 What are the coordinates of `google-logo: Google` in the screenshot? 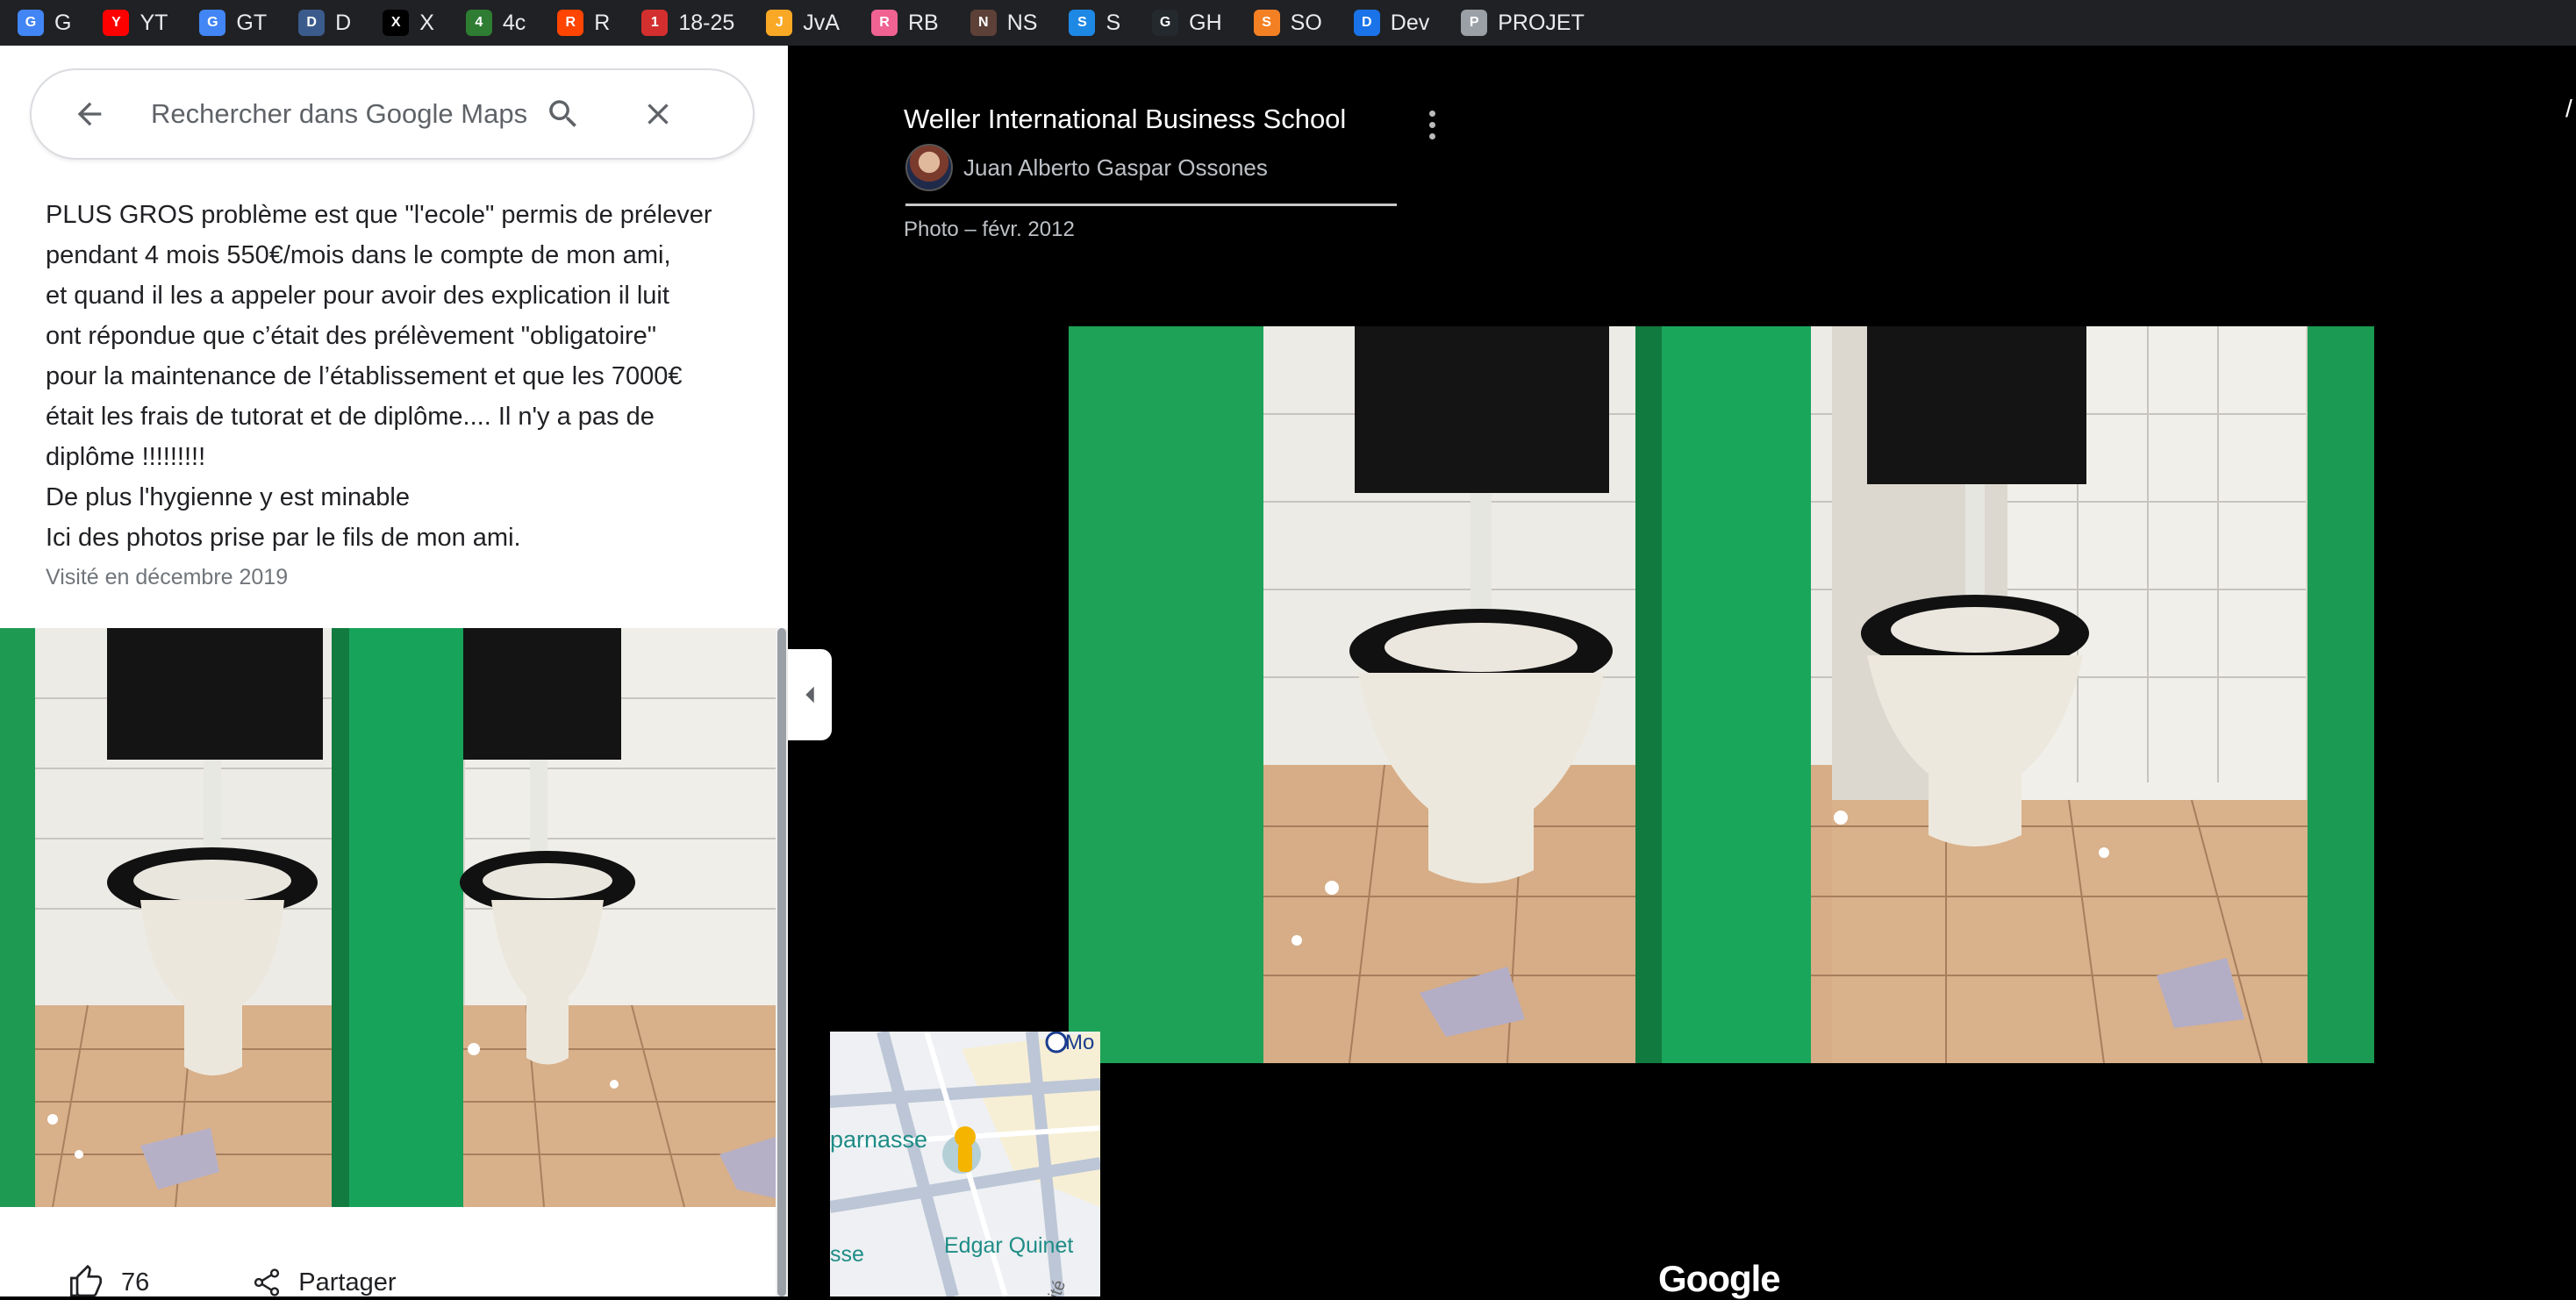 It's located at (1719, 1278).